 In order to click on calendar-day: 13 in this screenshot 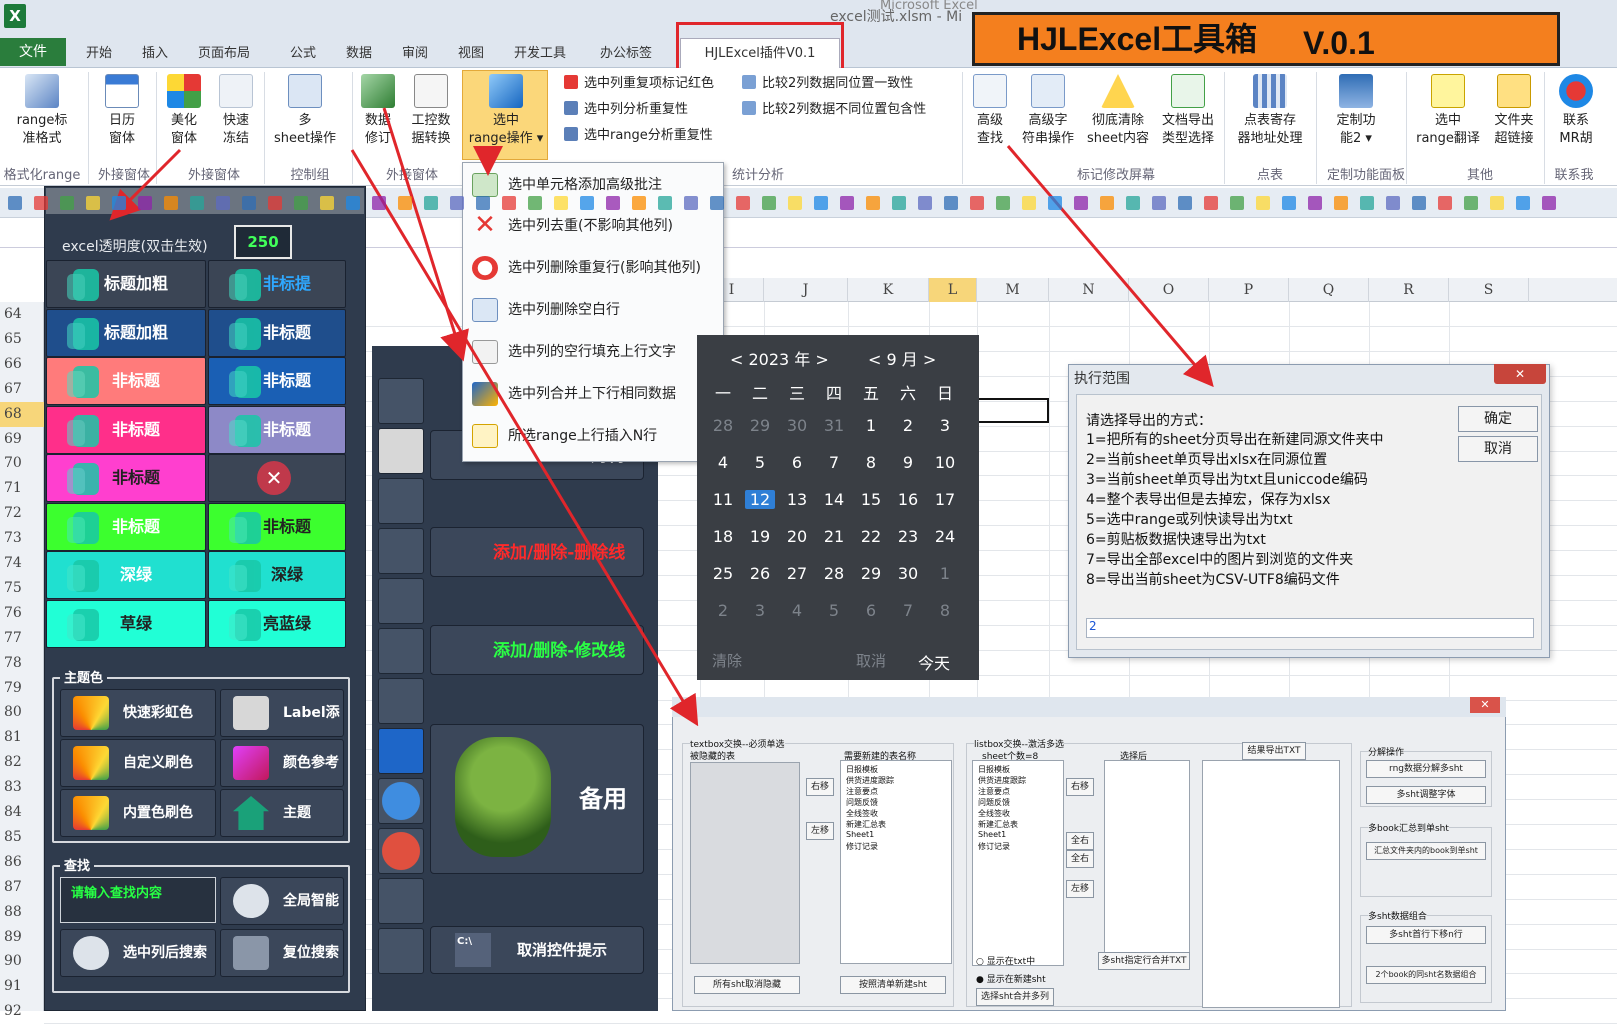, I will do `click(797, 499)`.